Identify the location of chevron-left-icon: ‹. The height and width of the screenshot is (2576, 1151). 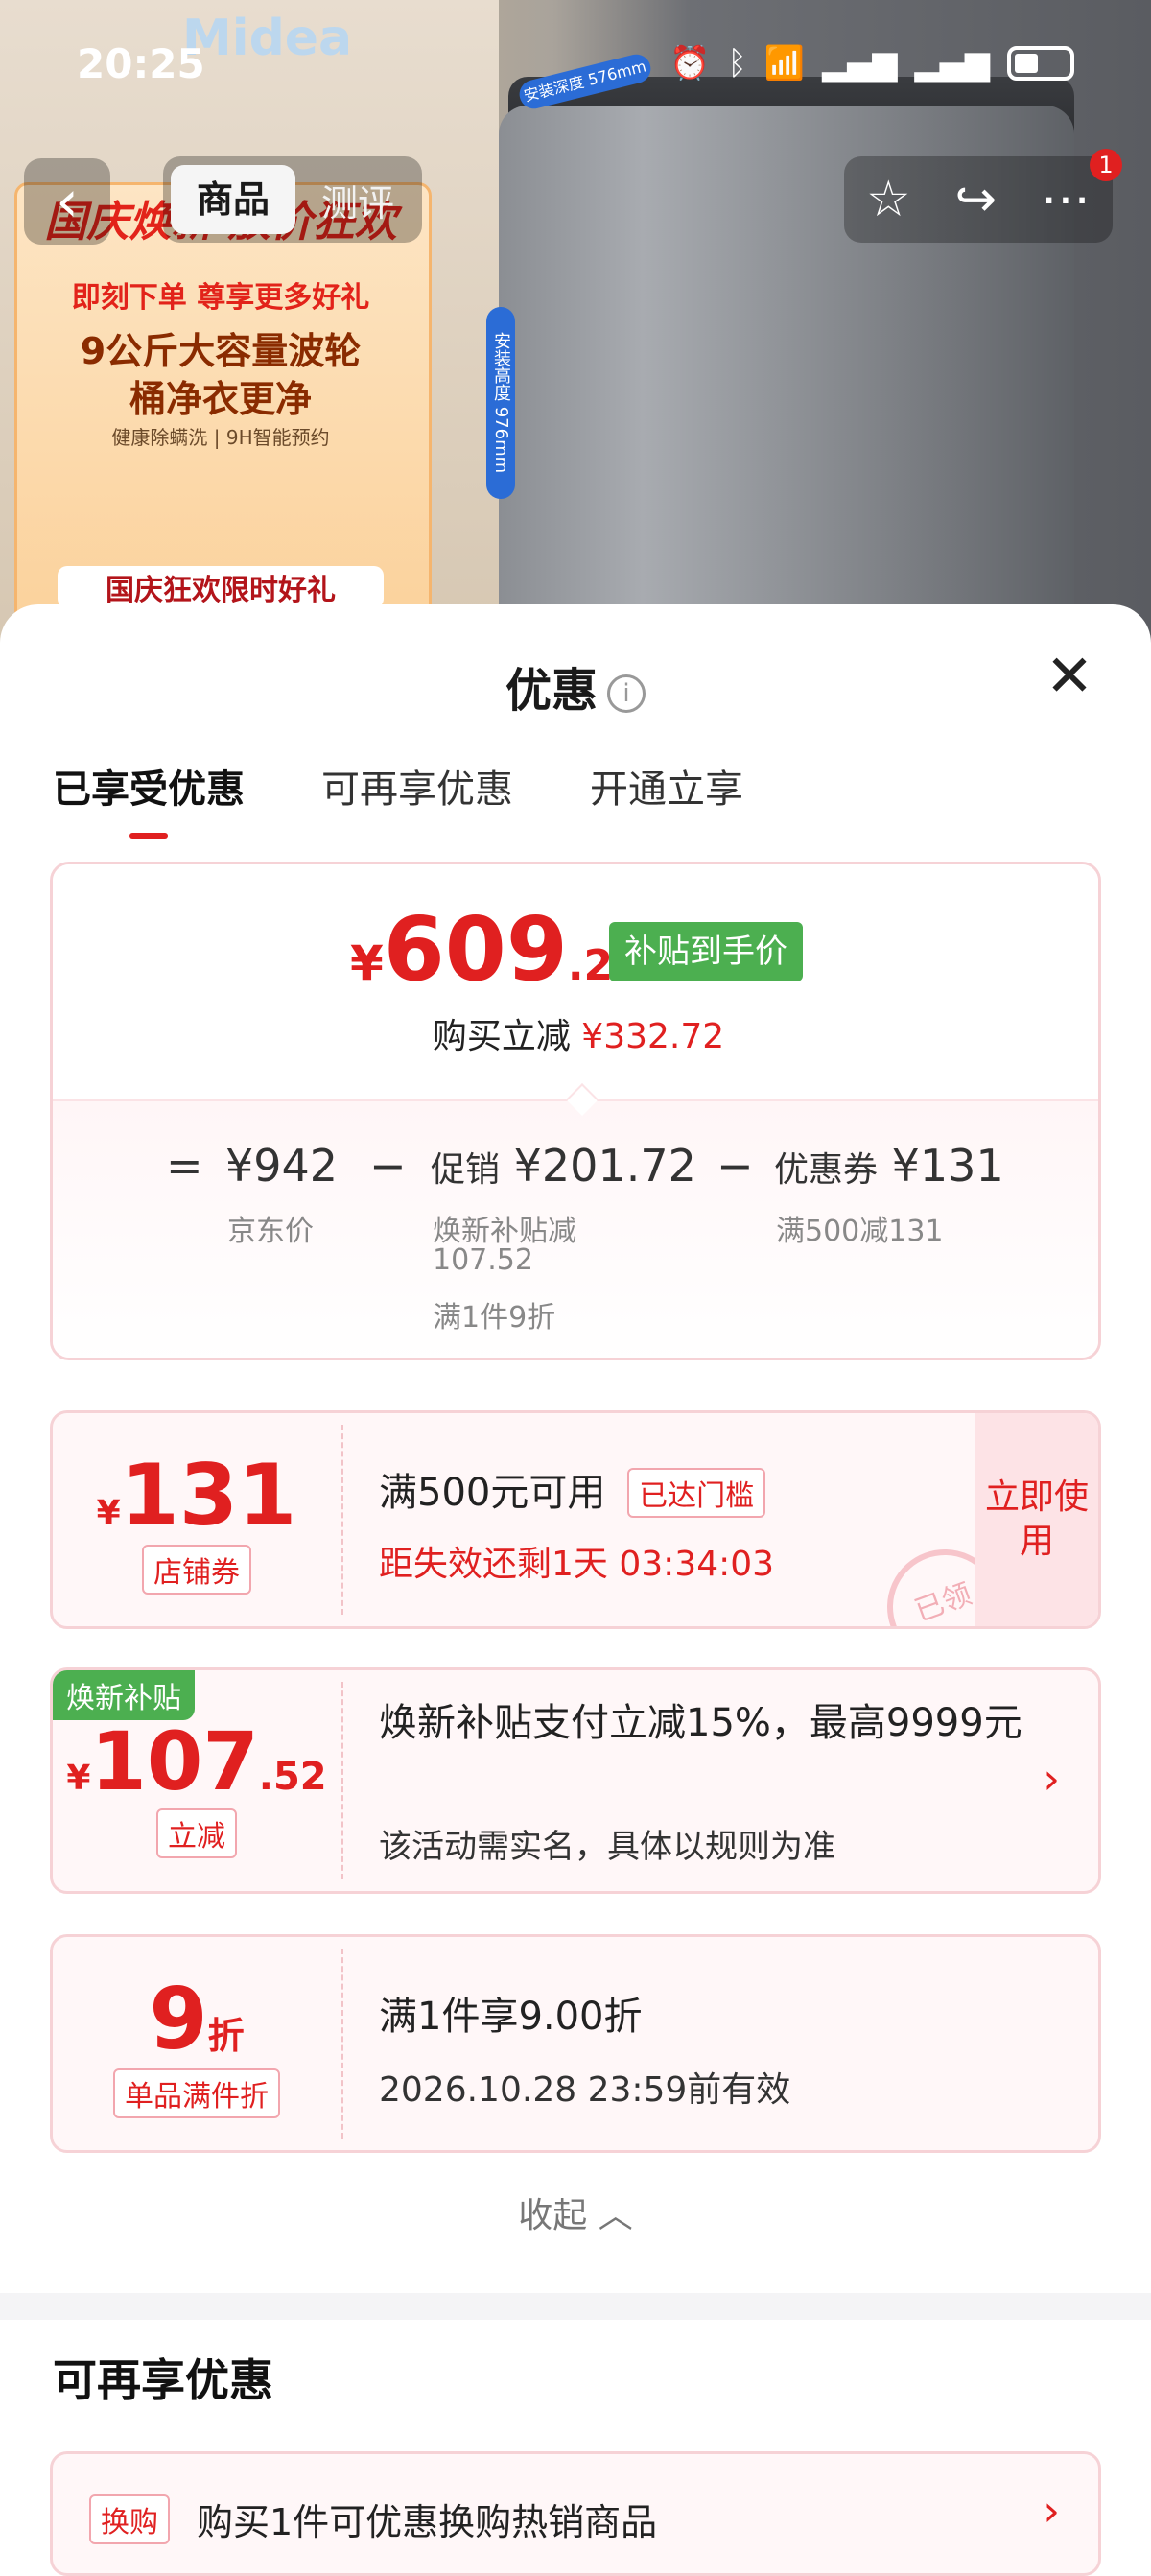
(67, 202).